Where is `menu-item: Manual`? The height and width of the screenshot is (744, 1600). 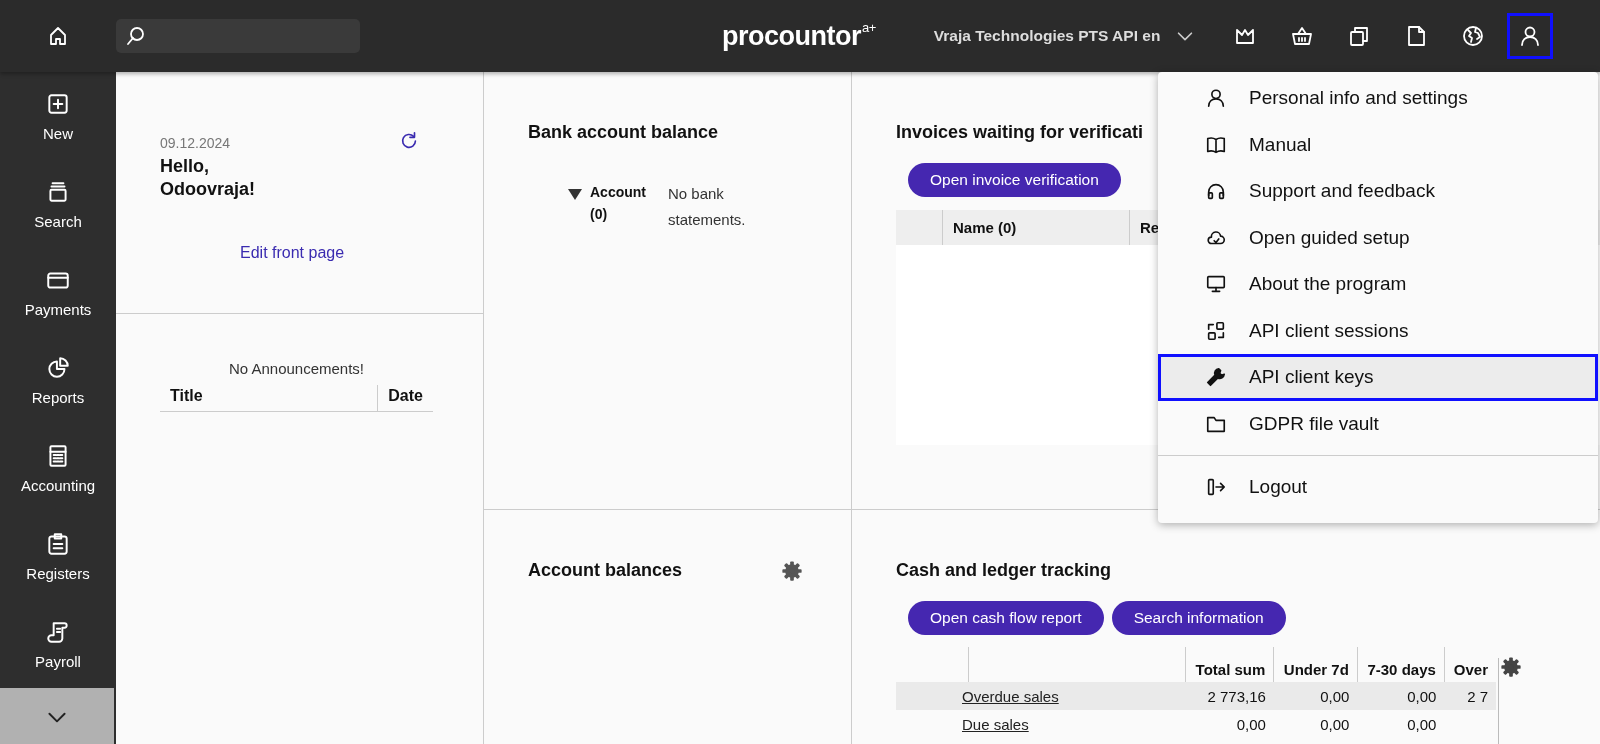
menu-item: Manual is located at coordinates (1378, 144).